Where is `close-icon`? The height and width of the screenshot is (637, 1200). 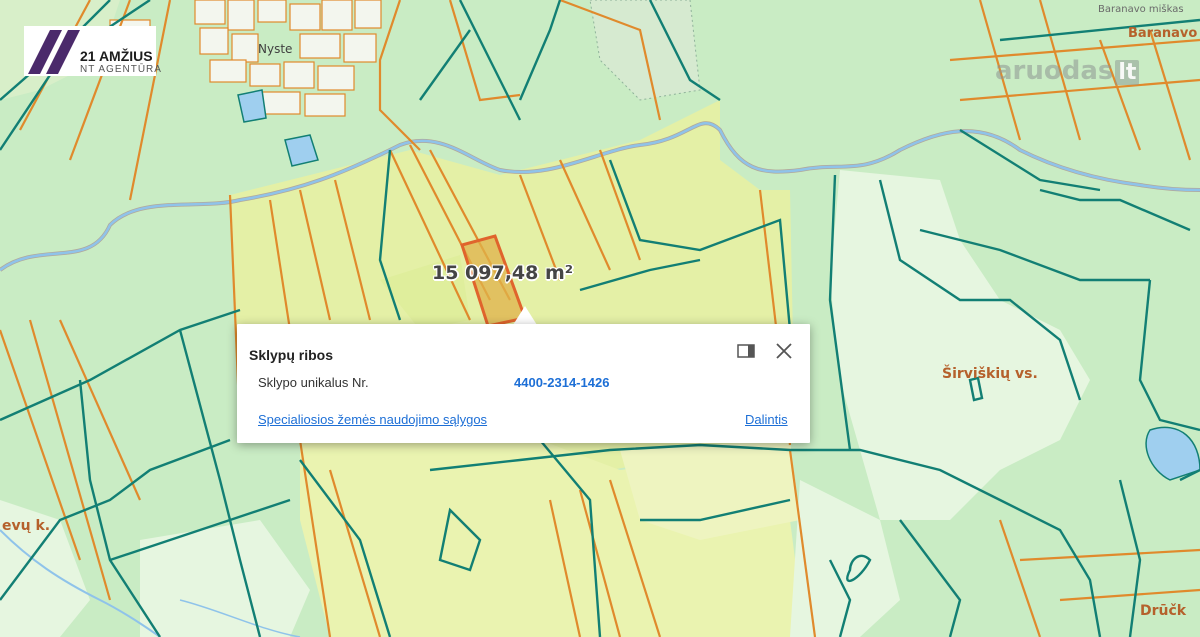
close-icon is located at coordinates (784, 351).